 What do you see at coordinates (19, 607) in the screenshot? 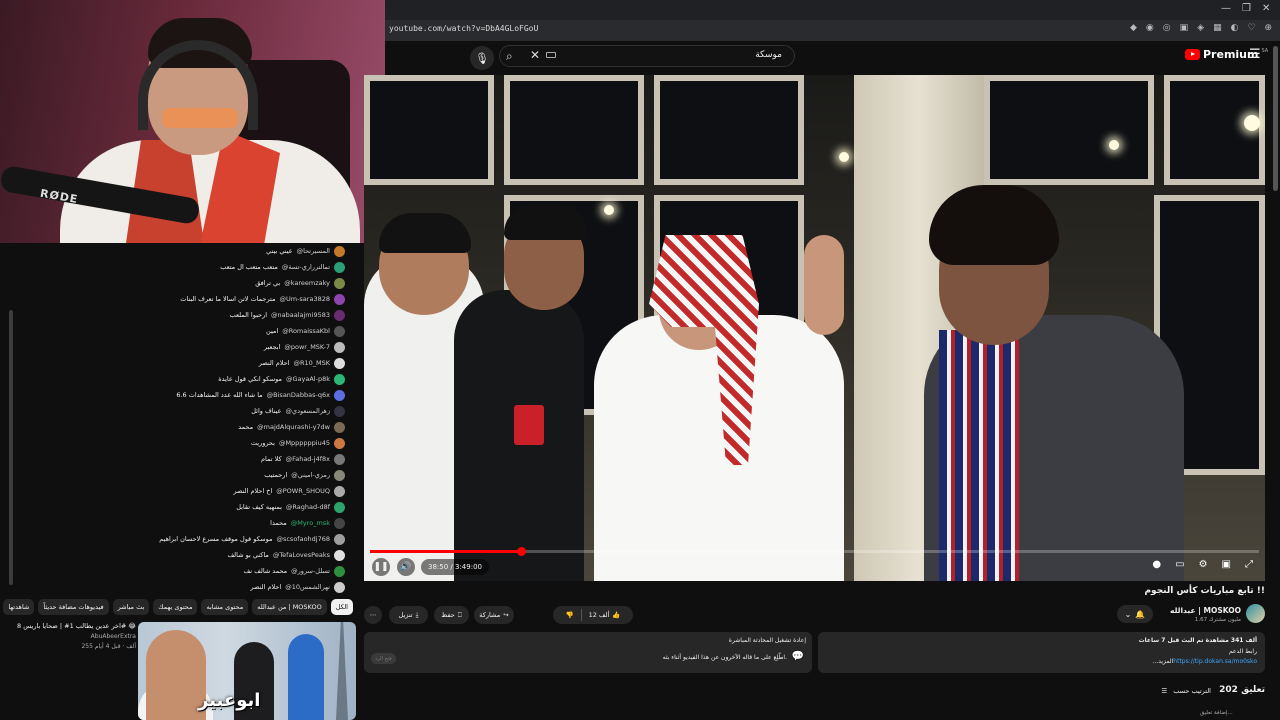
I see `filter-chip: شاهدتها` at bounding box center [19, 607].